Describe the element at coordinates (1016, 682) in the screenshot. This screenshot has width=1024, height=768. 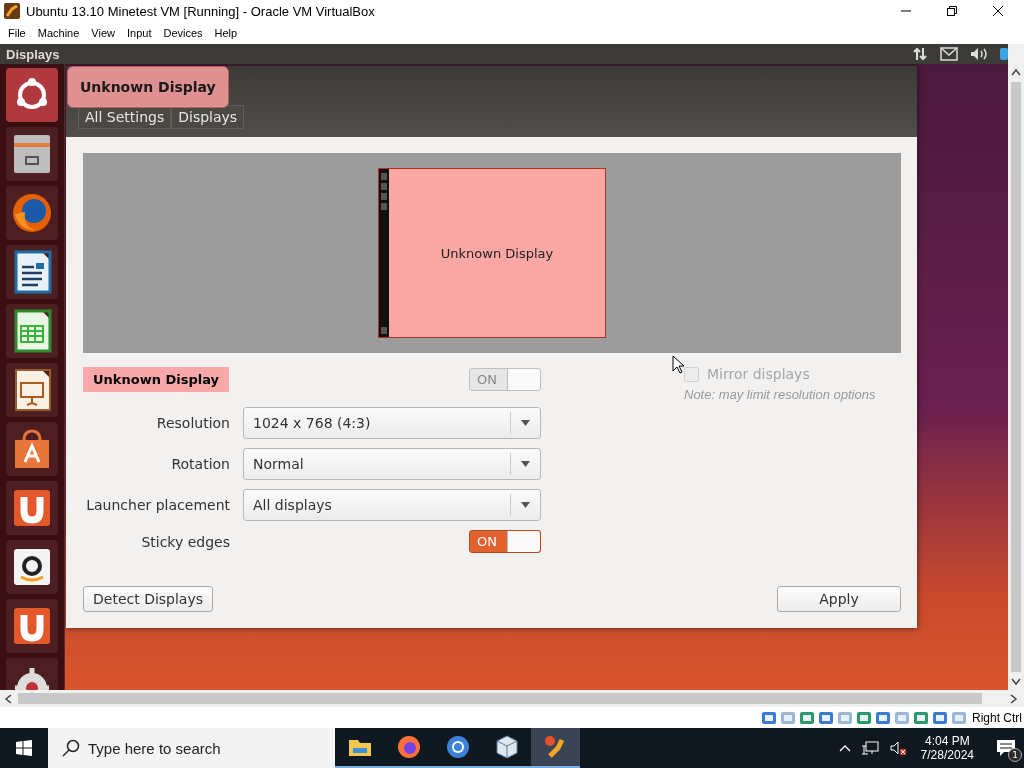
I see `scroll-down-icon` at that location.